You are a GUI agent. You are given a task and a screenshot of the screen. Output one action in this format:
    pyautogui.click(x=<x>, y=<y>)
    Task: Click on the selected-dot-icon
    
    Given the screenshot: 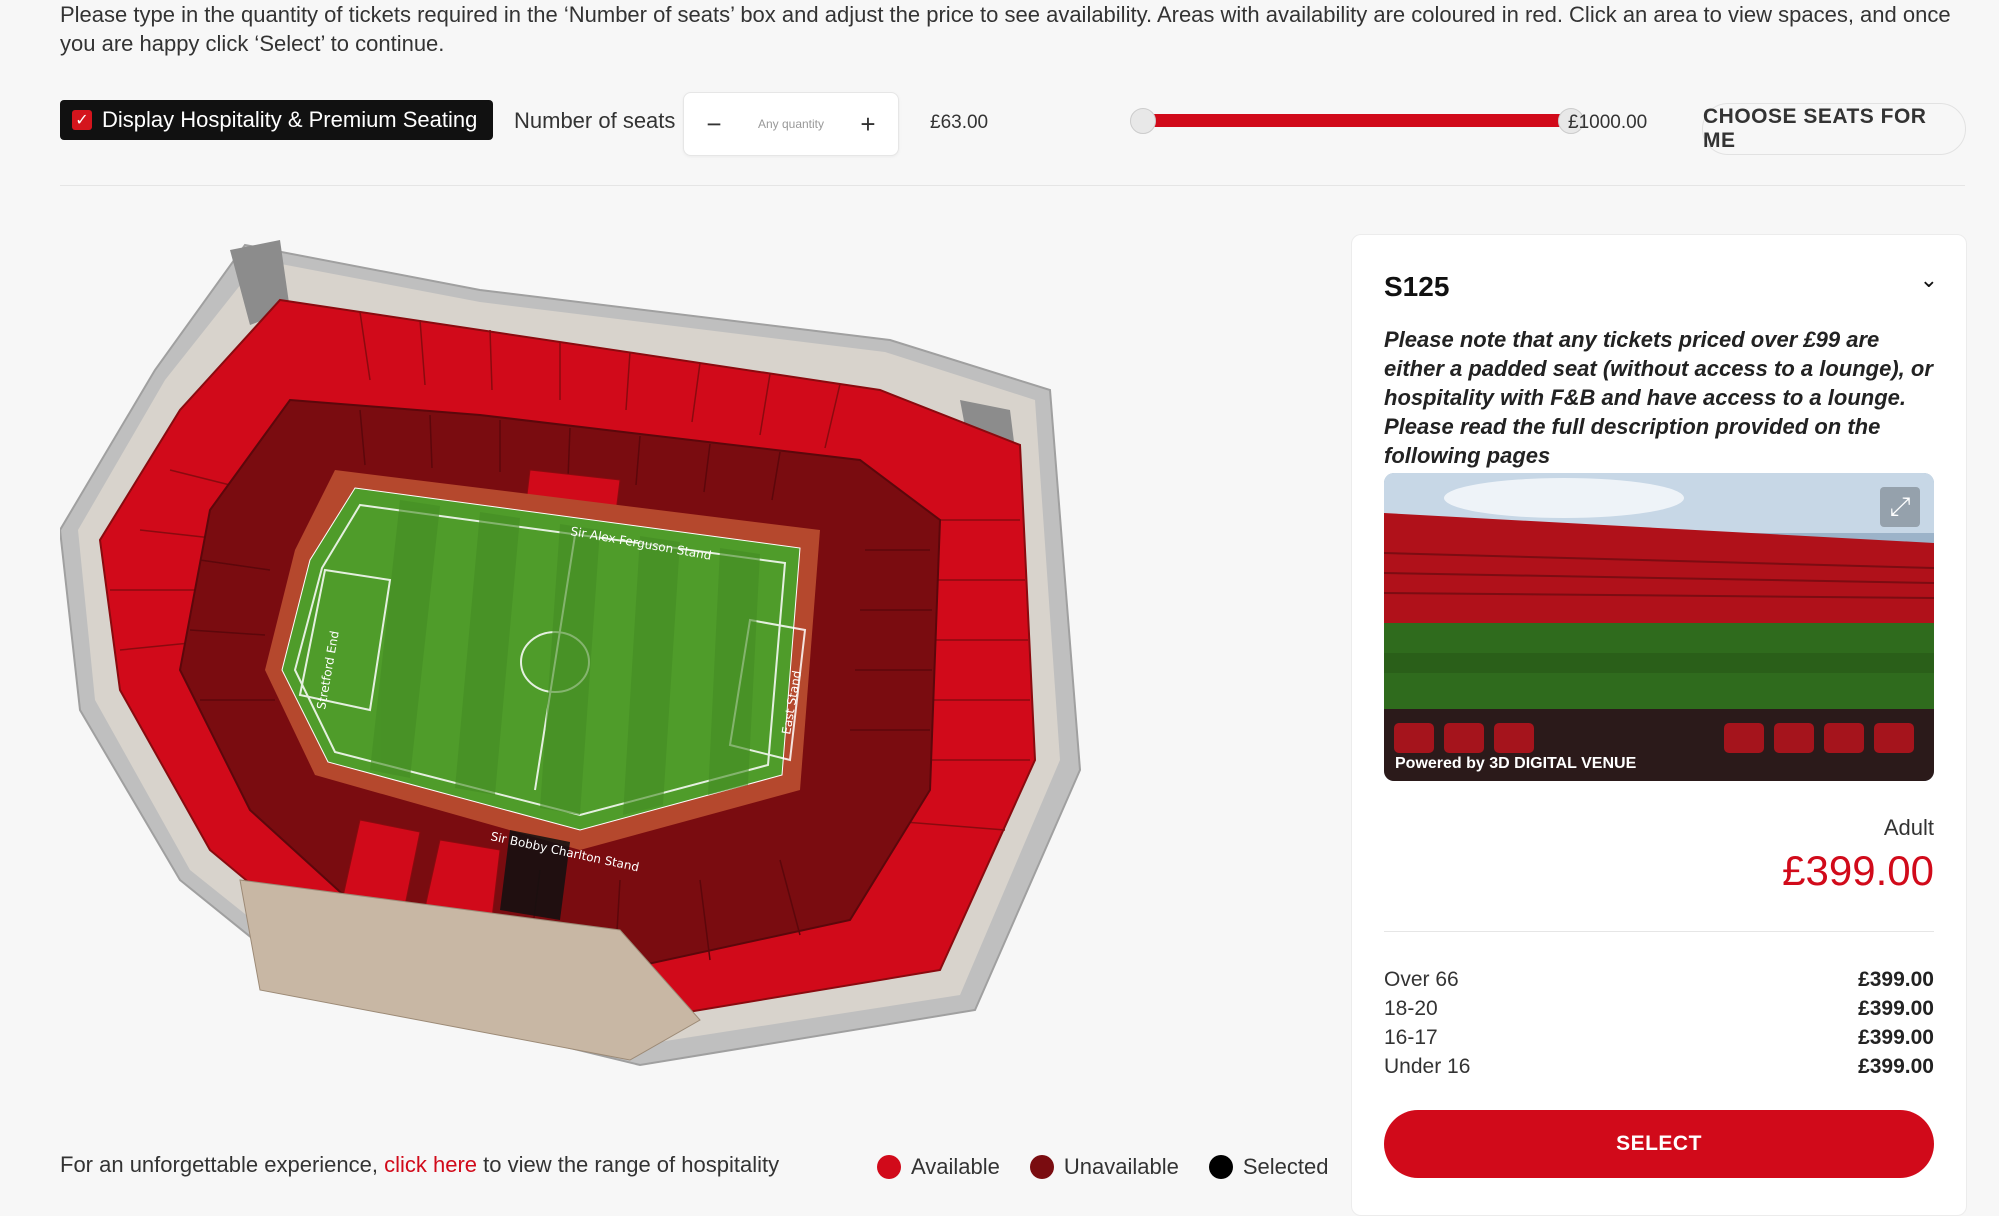 What is the action you would take?
    pyautogui.click(x=1220, y=1167)
    